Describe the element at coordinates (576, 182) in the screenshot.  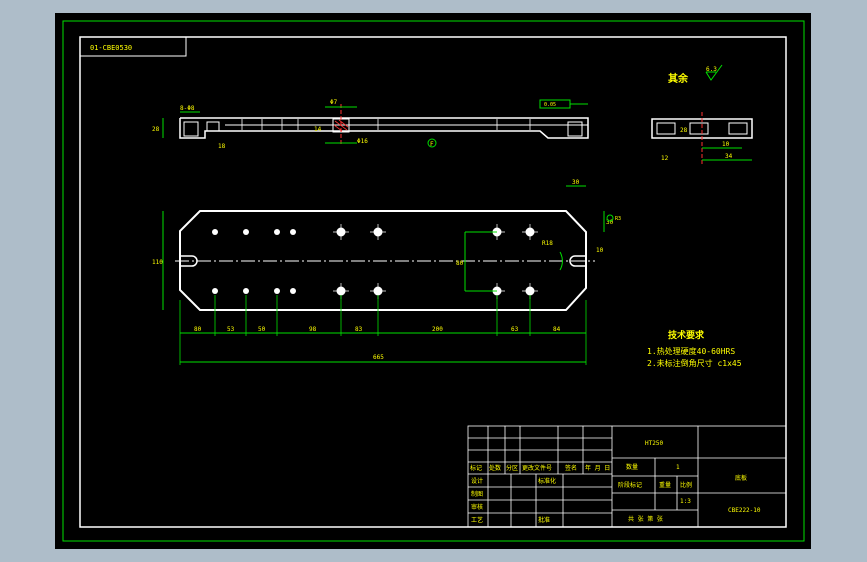
I see `plan-top-chamfer-label: 30` at that location.